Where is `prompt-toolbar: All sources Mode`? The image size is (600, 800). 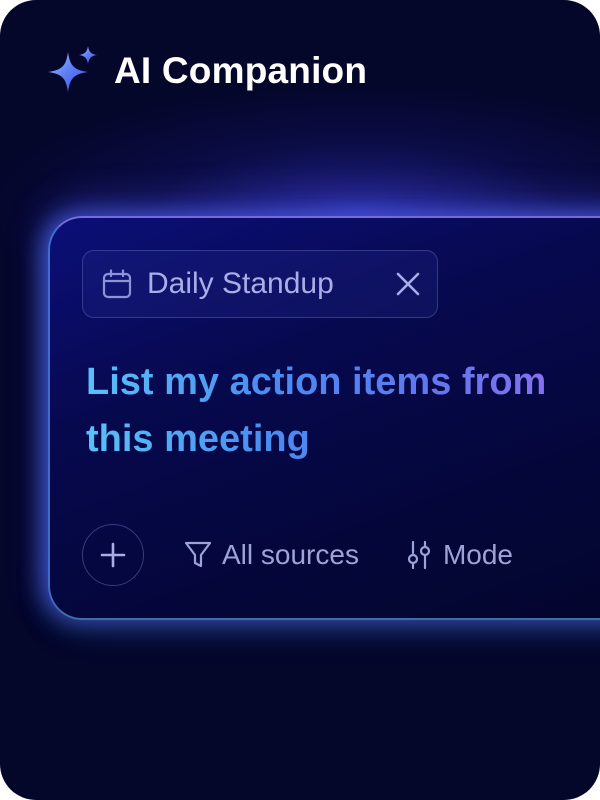
prompt-toolbar: All sources Mode is located at coordinates (320, 555).